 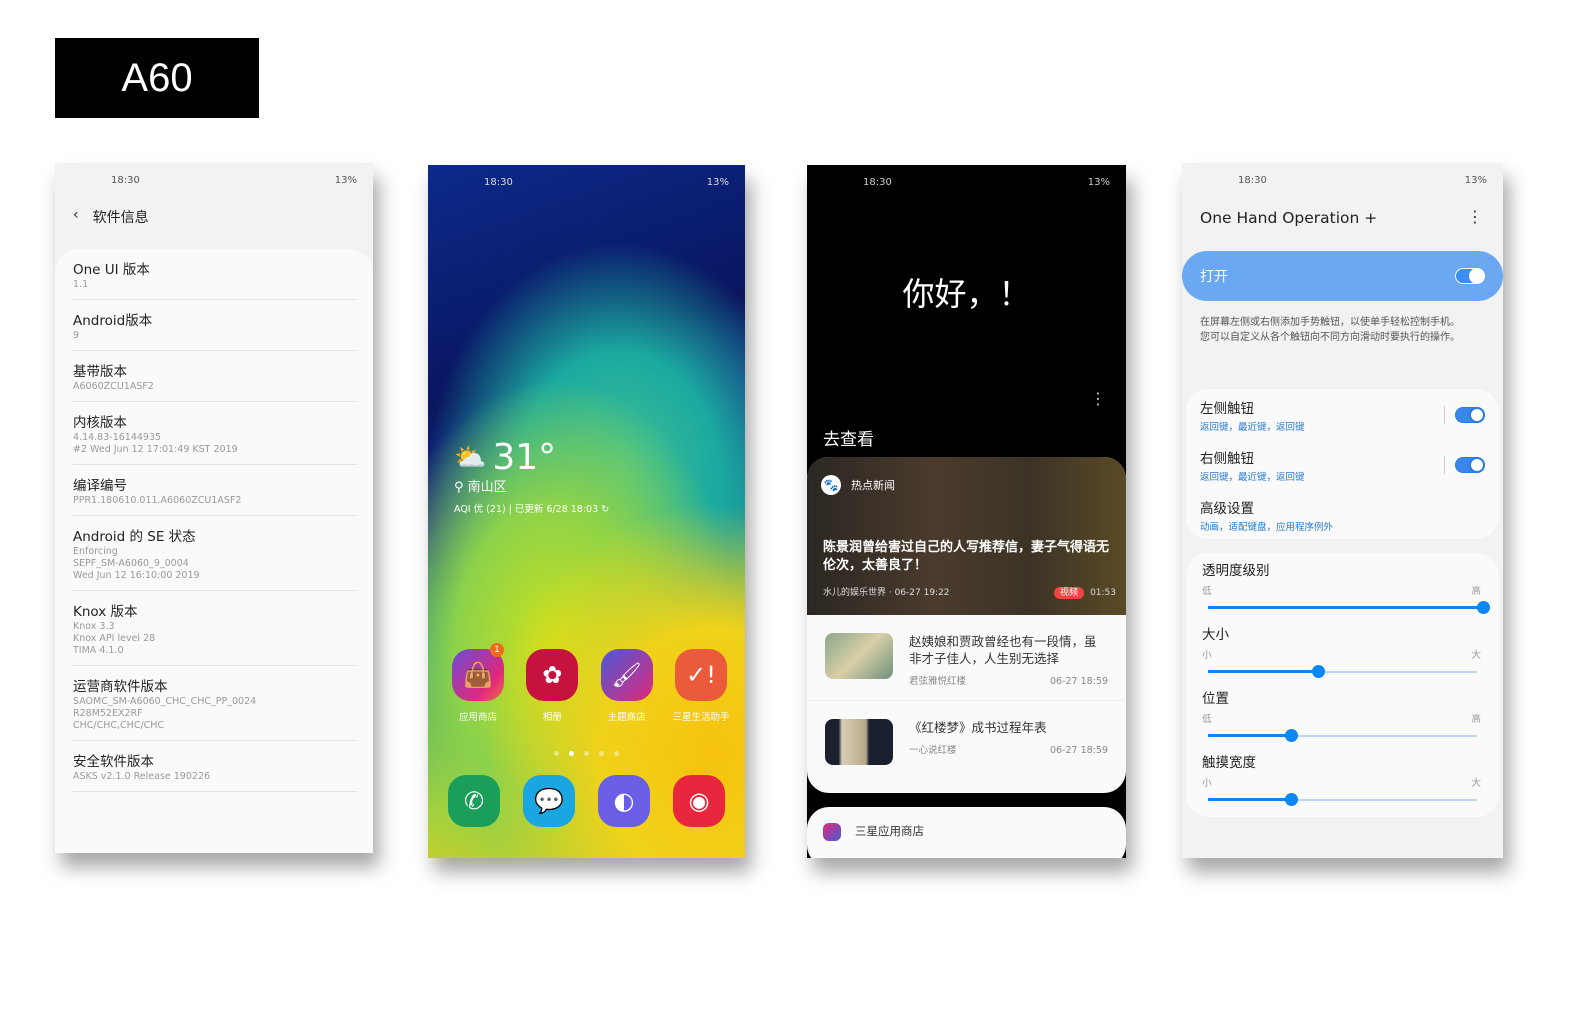 I want to click on slider-max-label: 高, so click(x=1476, y=591).